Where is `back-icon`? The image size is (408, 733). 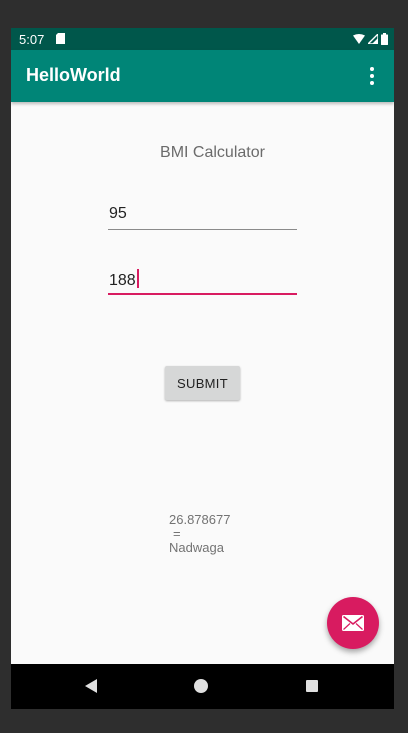 back-icon is located at coordinates (91, 686).